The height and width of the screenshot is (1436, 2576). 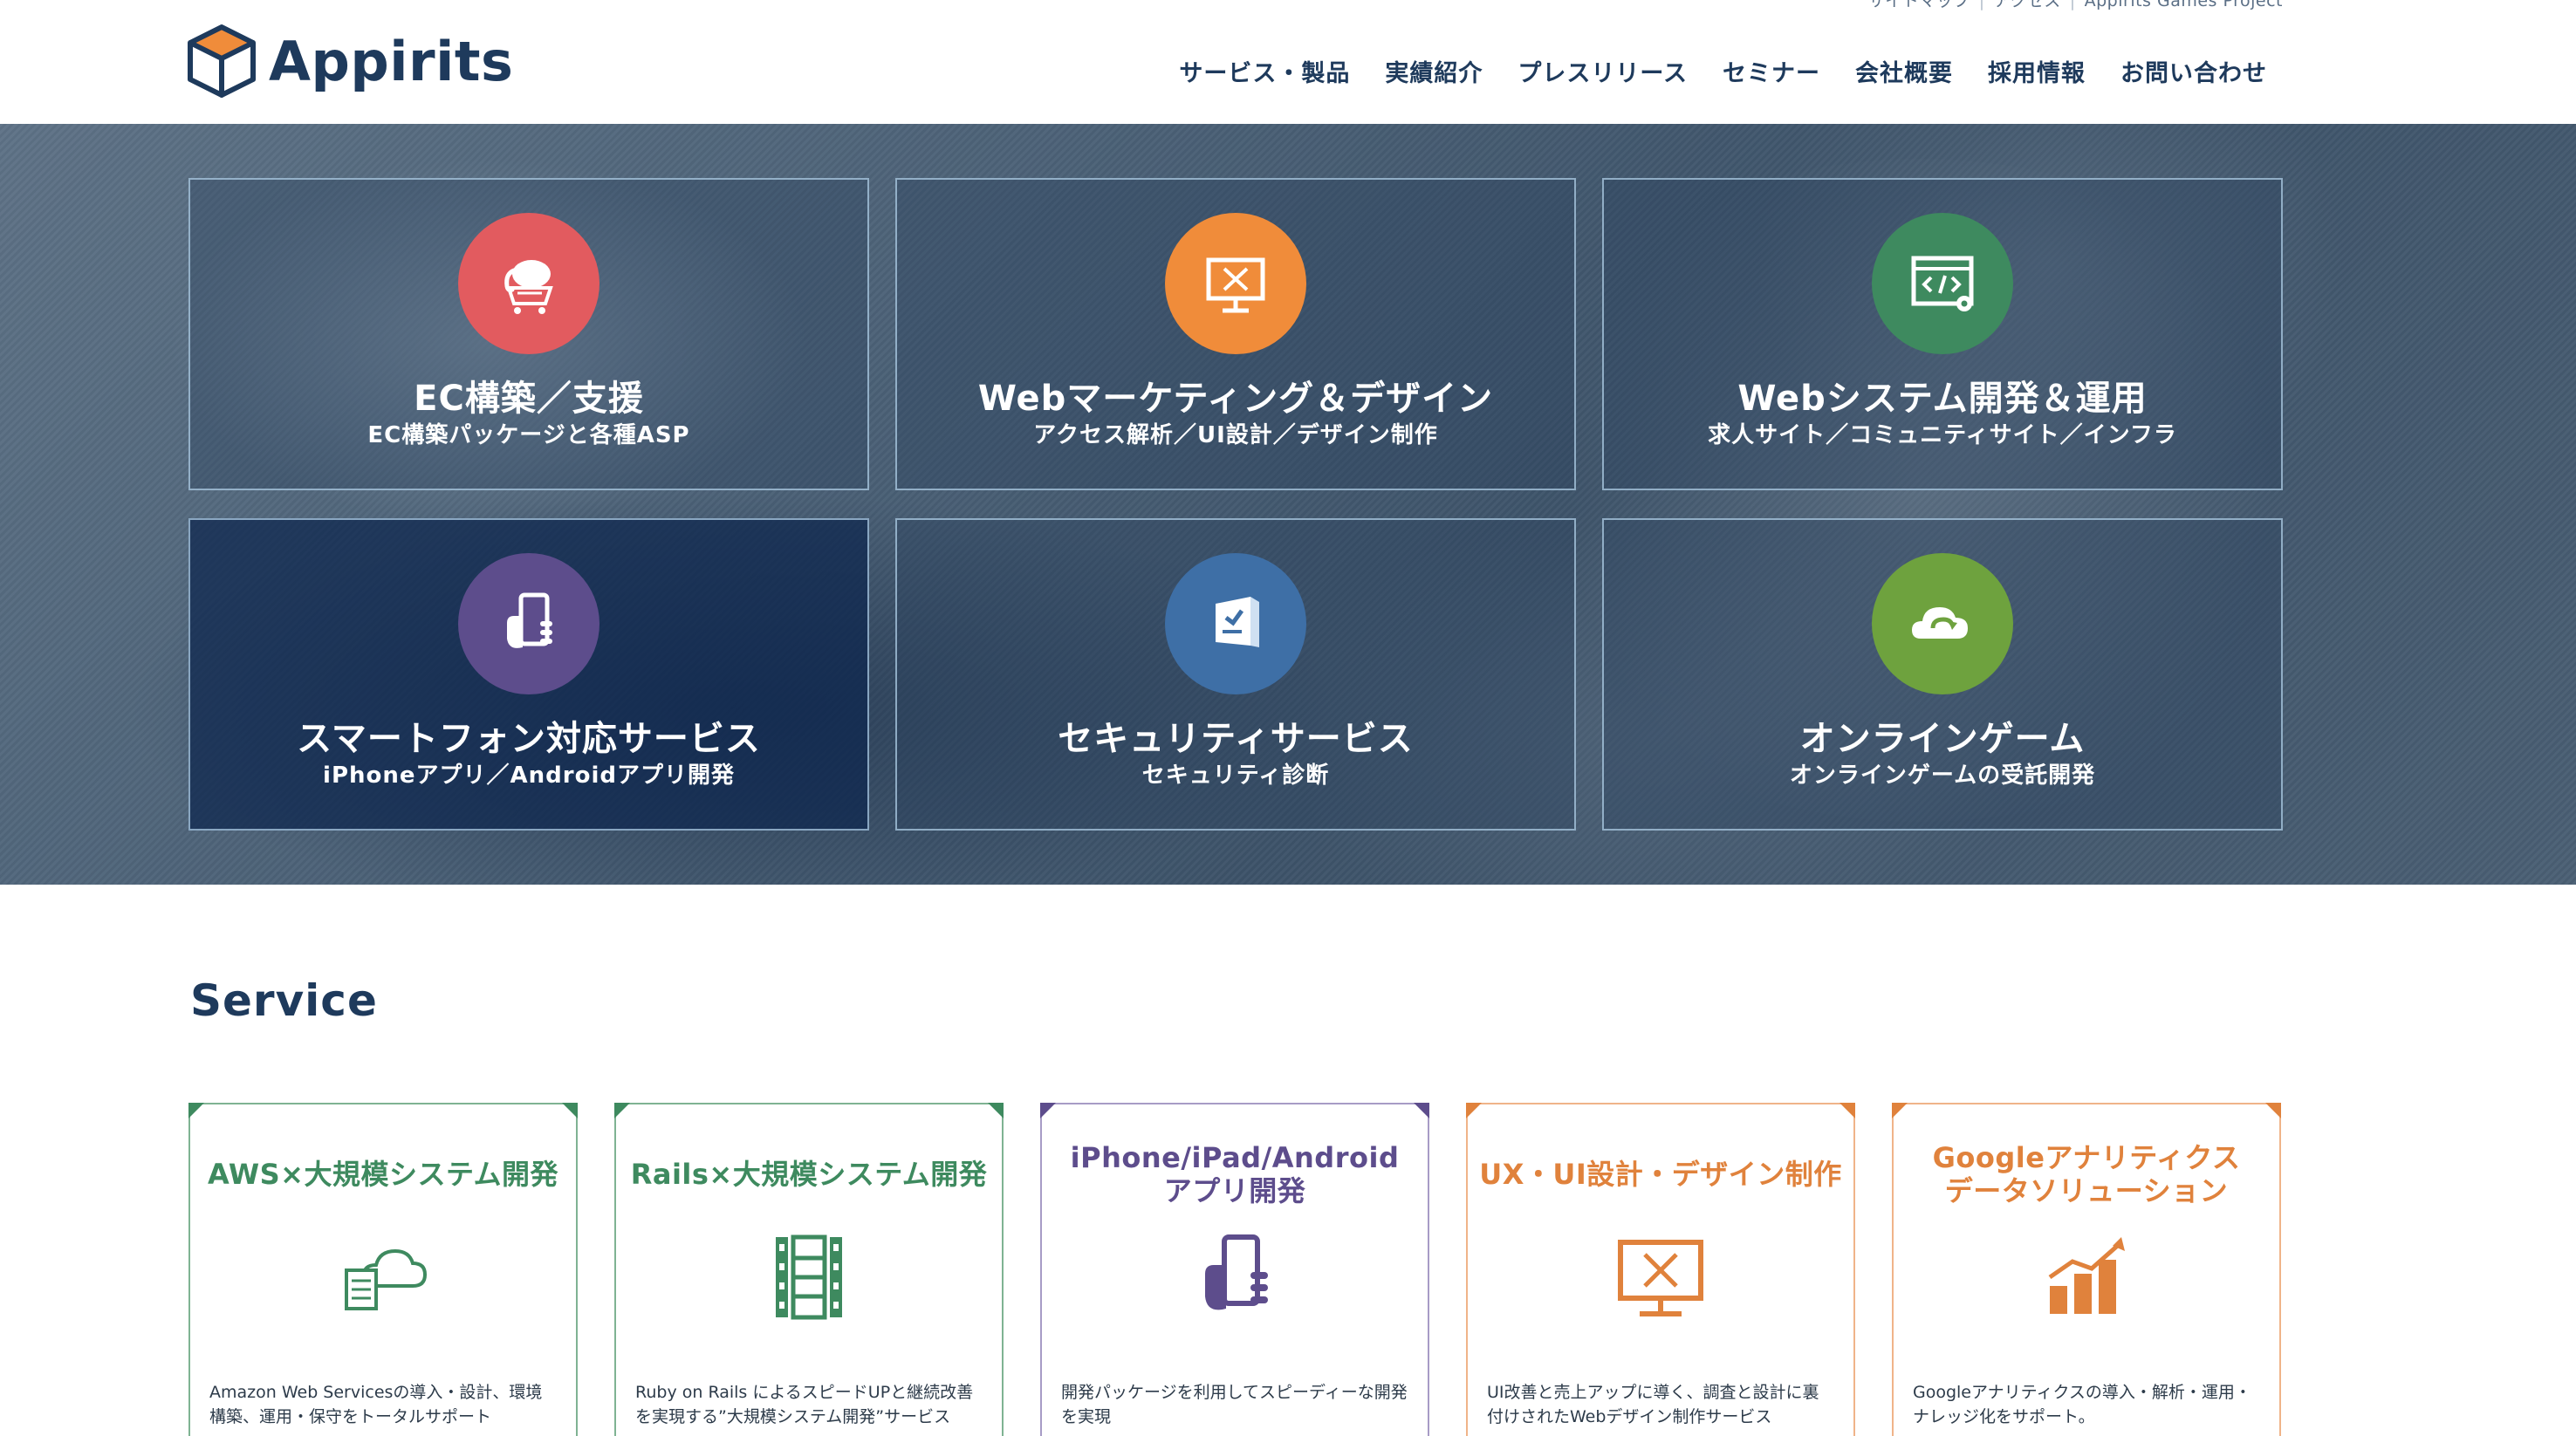 What do you see at coordinates (1943, 283) in the screenshot?
I see `code-window-icon` at bounding box center [1943, 283].